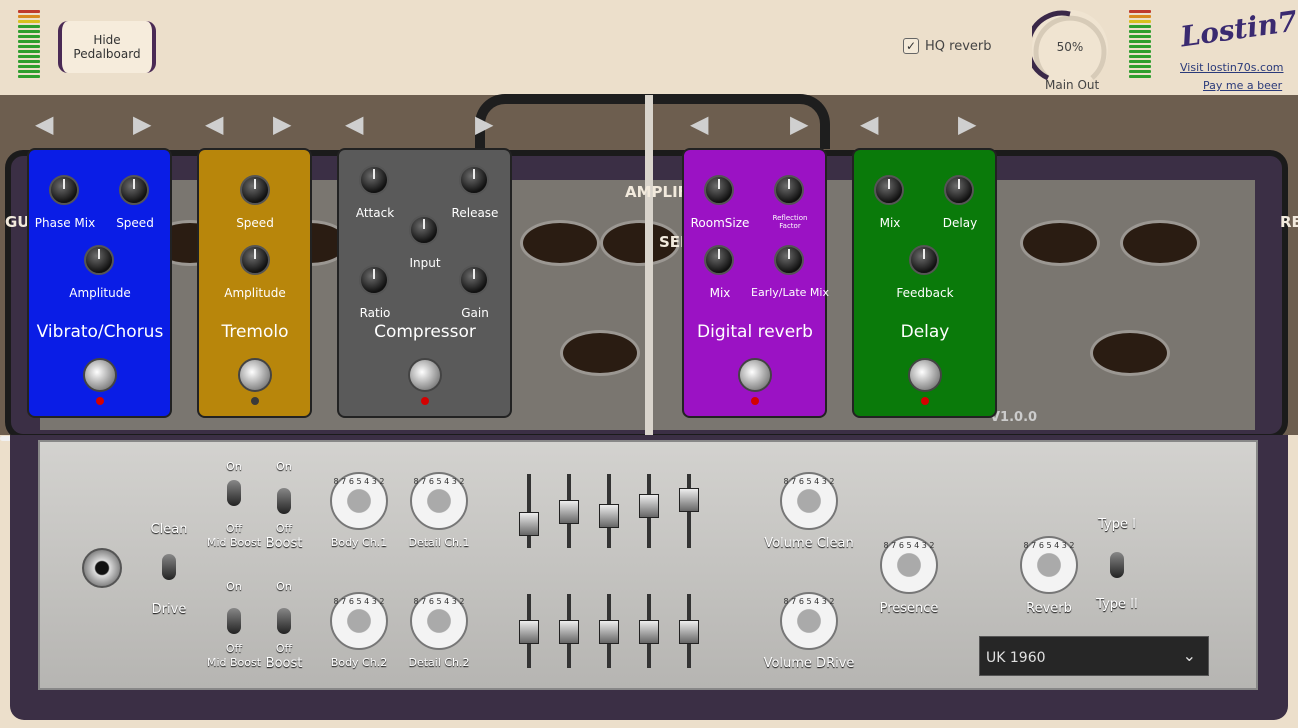 This screenshot has height=728, width=1298. What do you see at coordinates (670, 192) in the screenshot?
I see `amplifier-label: AMPLIFIER` at bounding box center [670, 192].